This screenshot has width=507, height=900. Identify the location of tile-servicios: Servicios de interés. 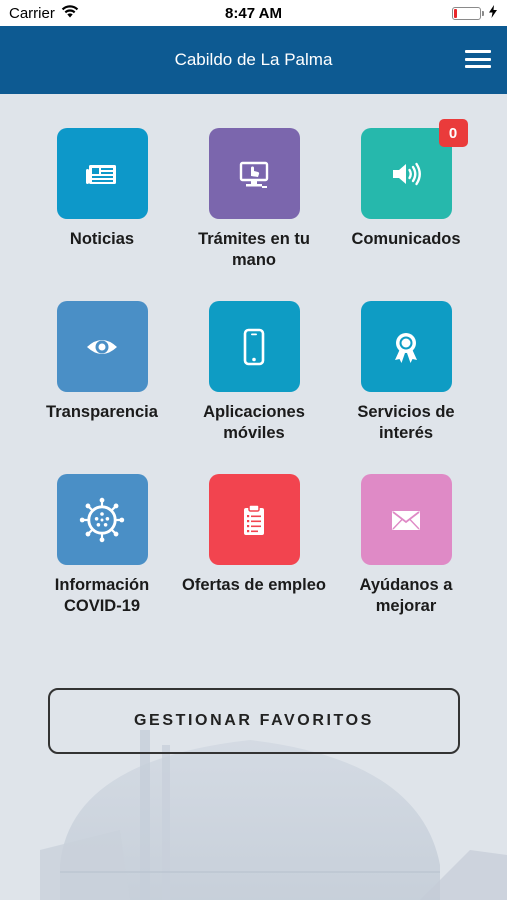
(406, 377).